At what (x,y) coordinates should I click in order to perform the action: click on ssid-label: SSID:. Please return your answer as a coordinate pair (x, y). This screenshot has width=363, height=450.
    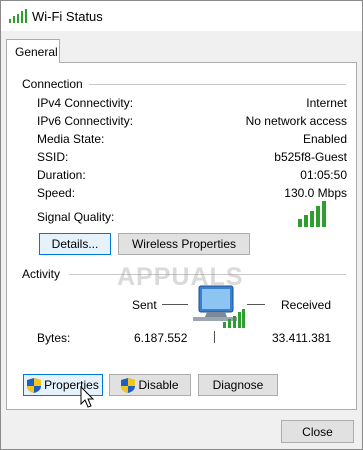
    Looking at the image, I should click on (53, 157).